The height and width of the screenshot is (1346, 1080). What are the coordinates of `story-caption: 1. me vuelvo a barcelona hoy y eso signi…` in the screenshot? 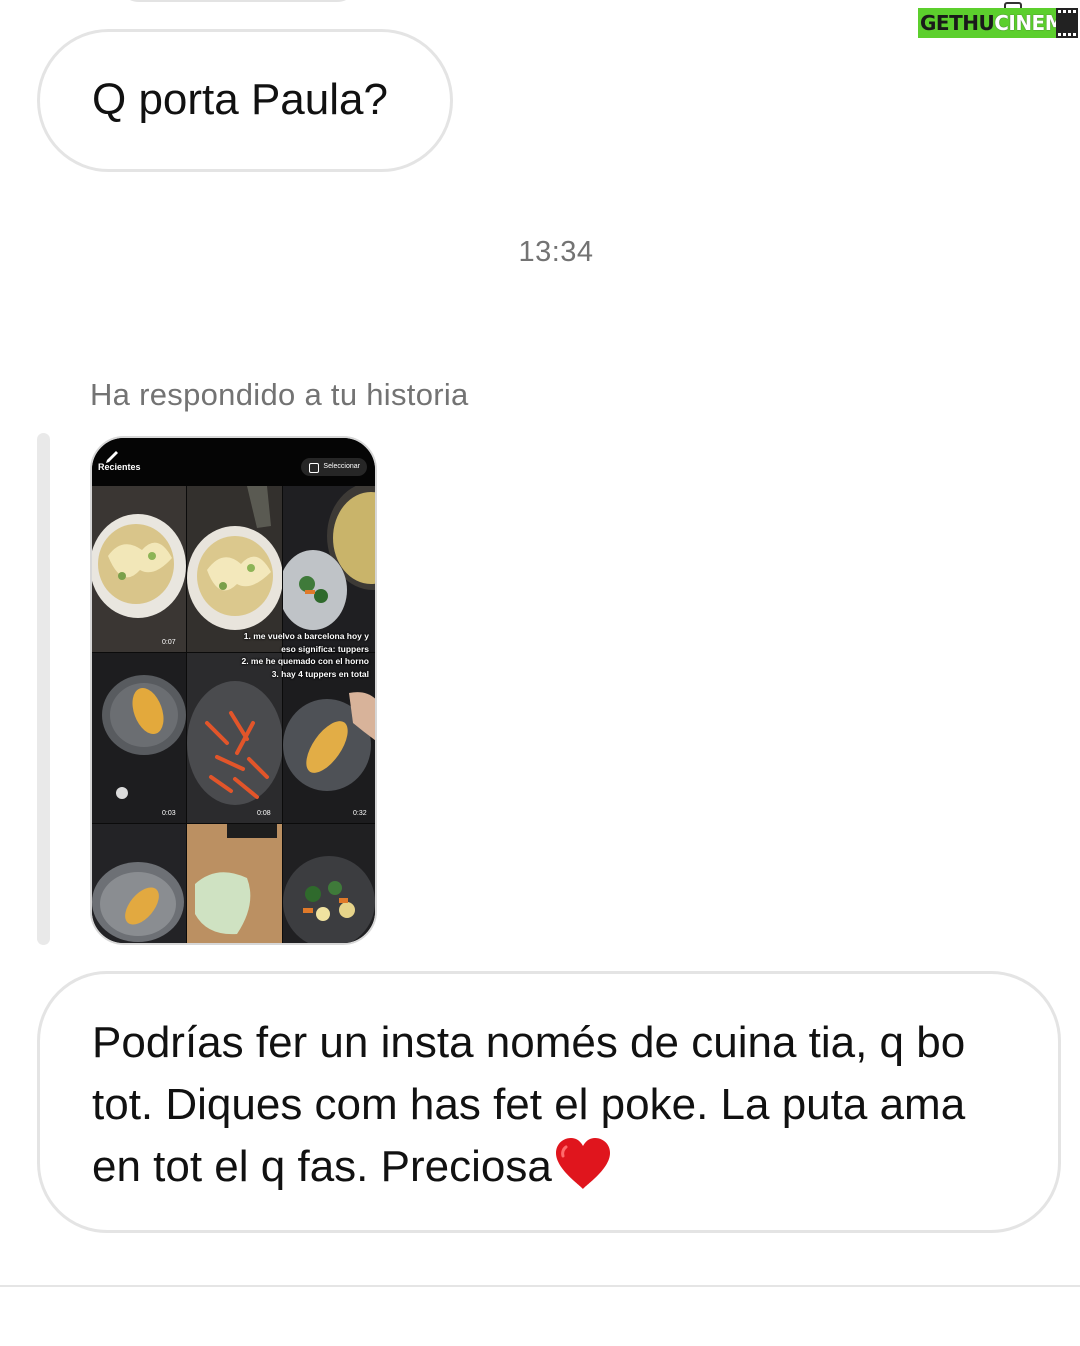 It's located at (284, 655).